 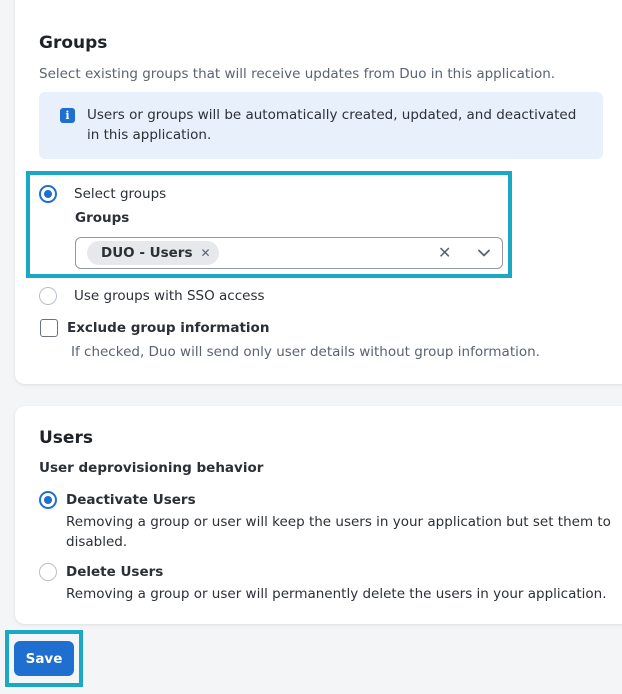 I want to click on users-title: Users, so click(x=66, y=438).